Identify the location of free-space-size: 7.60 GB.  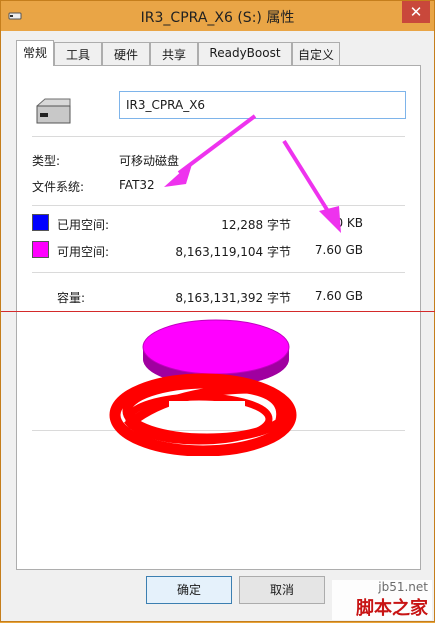
(338, 250).